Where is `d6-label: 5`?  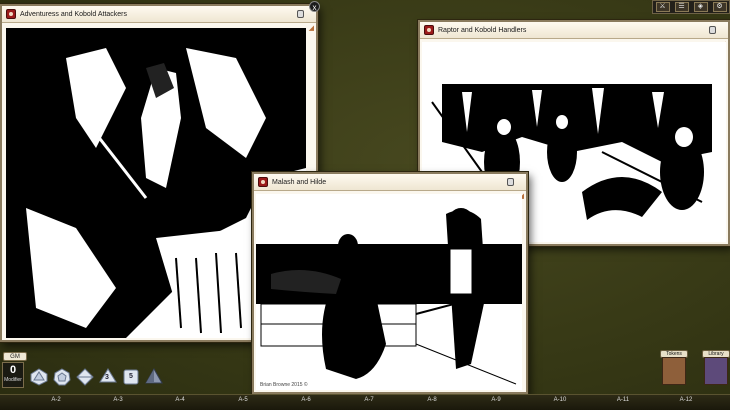
d6-label: 5 is located at coordinates (131, 376).